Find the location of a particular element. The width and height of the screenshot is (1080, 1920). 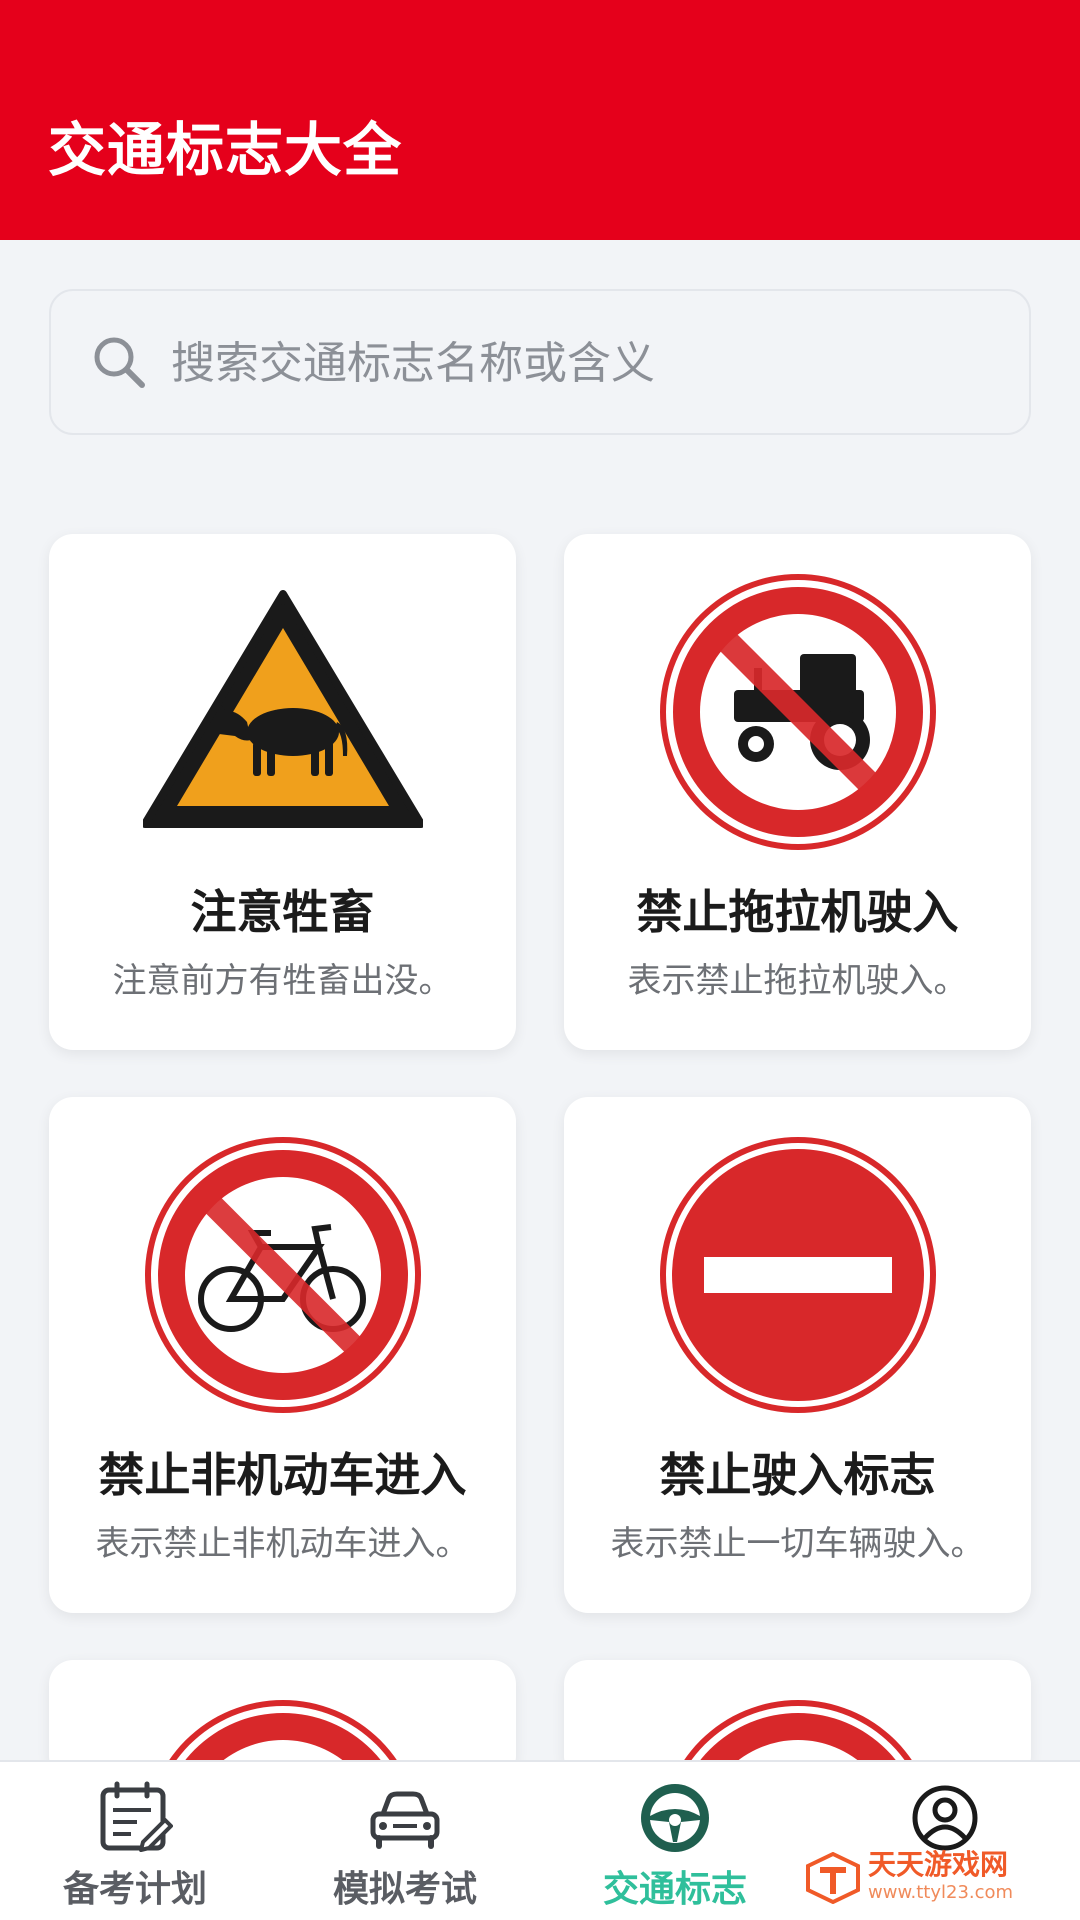

sign-title: 注意牲畜 is located at coordinates (282, 912).